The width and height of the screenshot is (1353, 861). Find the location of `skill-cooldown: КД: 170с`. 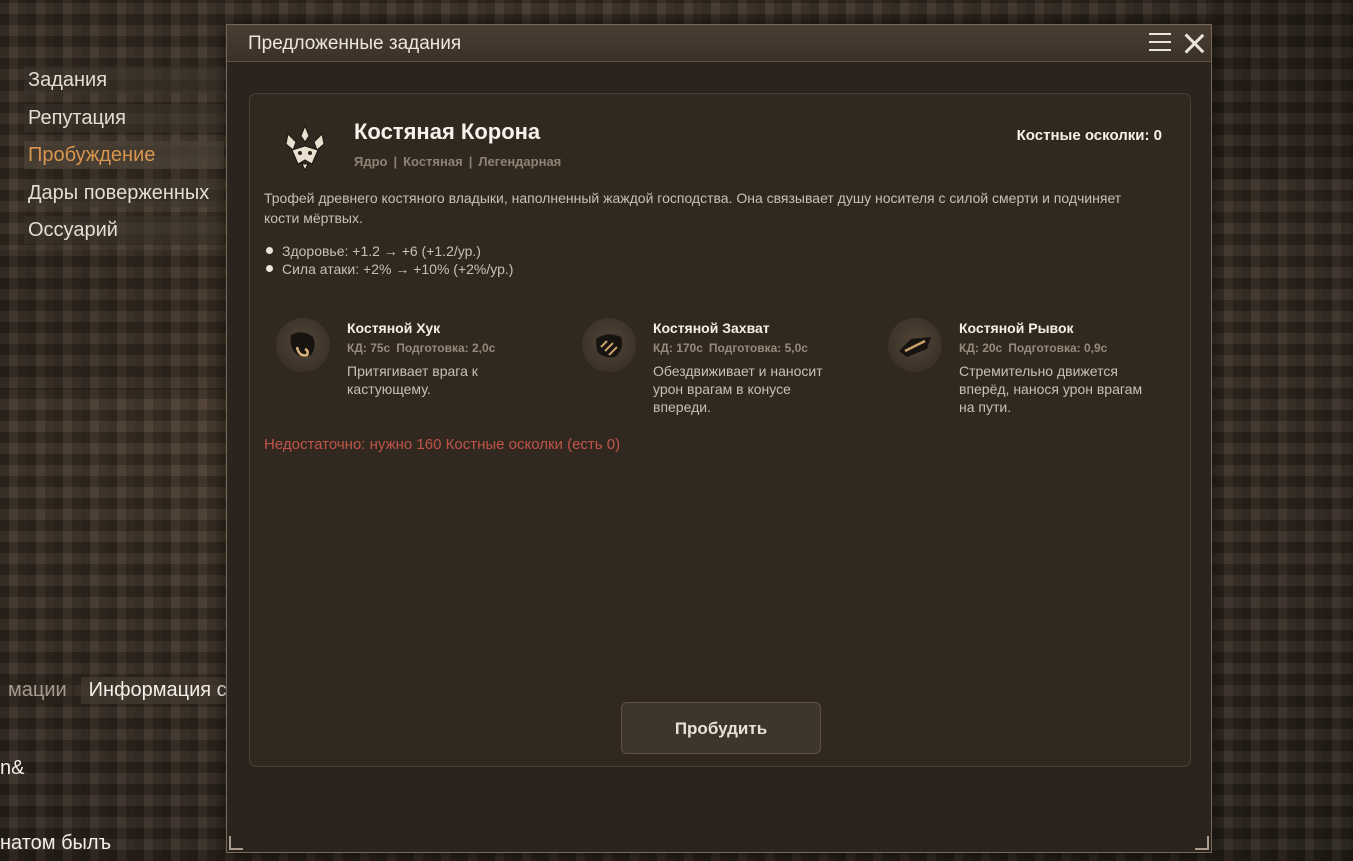

skill-cooldown: КД: 170с is located at coordinates (678, 348).